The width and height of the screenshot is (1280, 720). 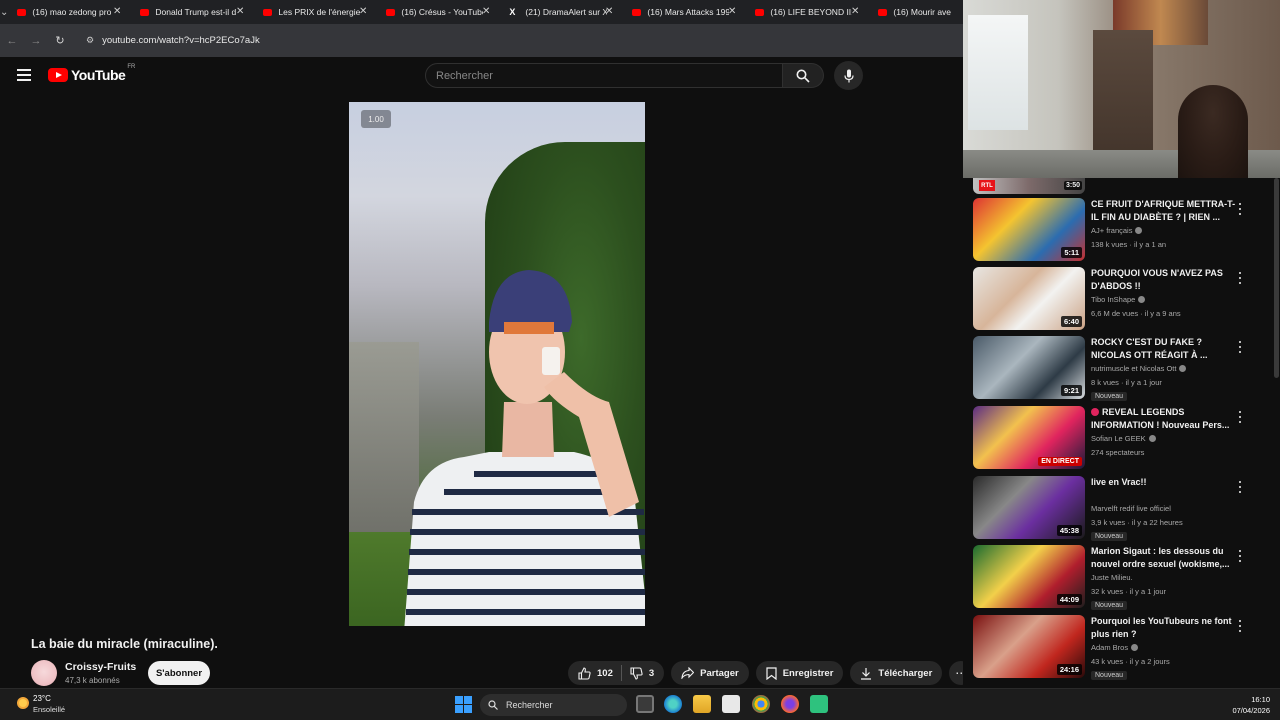 What do you see at coordinates (1139, 368) in the screenshot?
I see `recommendation-channel: nutrimuscle et Nicolas Ott` at bounding box center [1139, 368].